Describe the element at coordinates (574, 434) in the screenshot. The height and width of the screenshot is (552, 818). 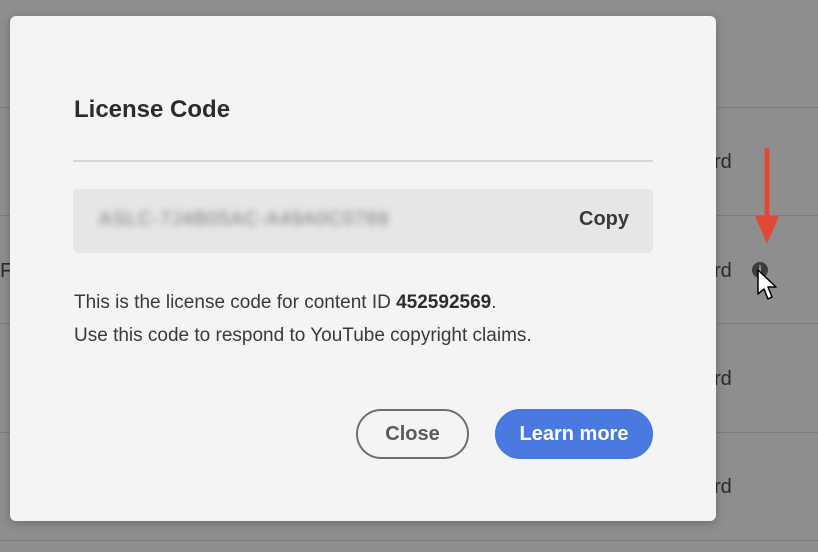
I see `learn-more-button: Learn more` at that location.